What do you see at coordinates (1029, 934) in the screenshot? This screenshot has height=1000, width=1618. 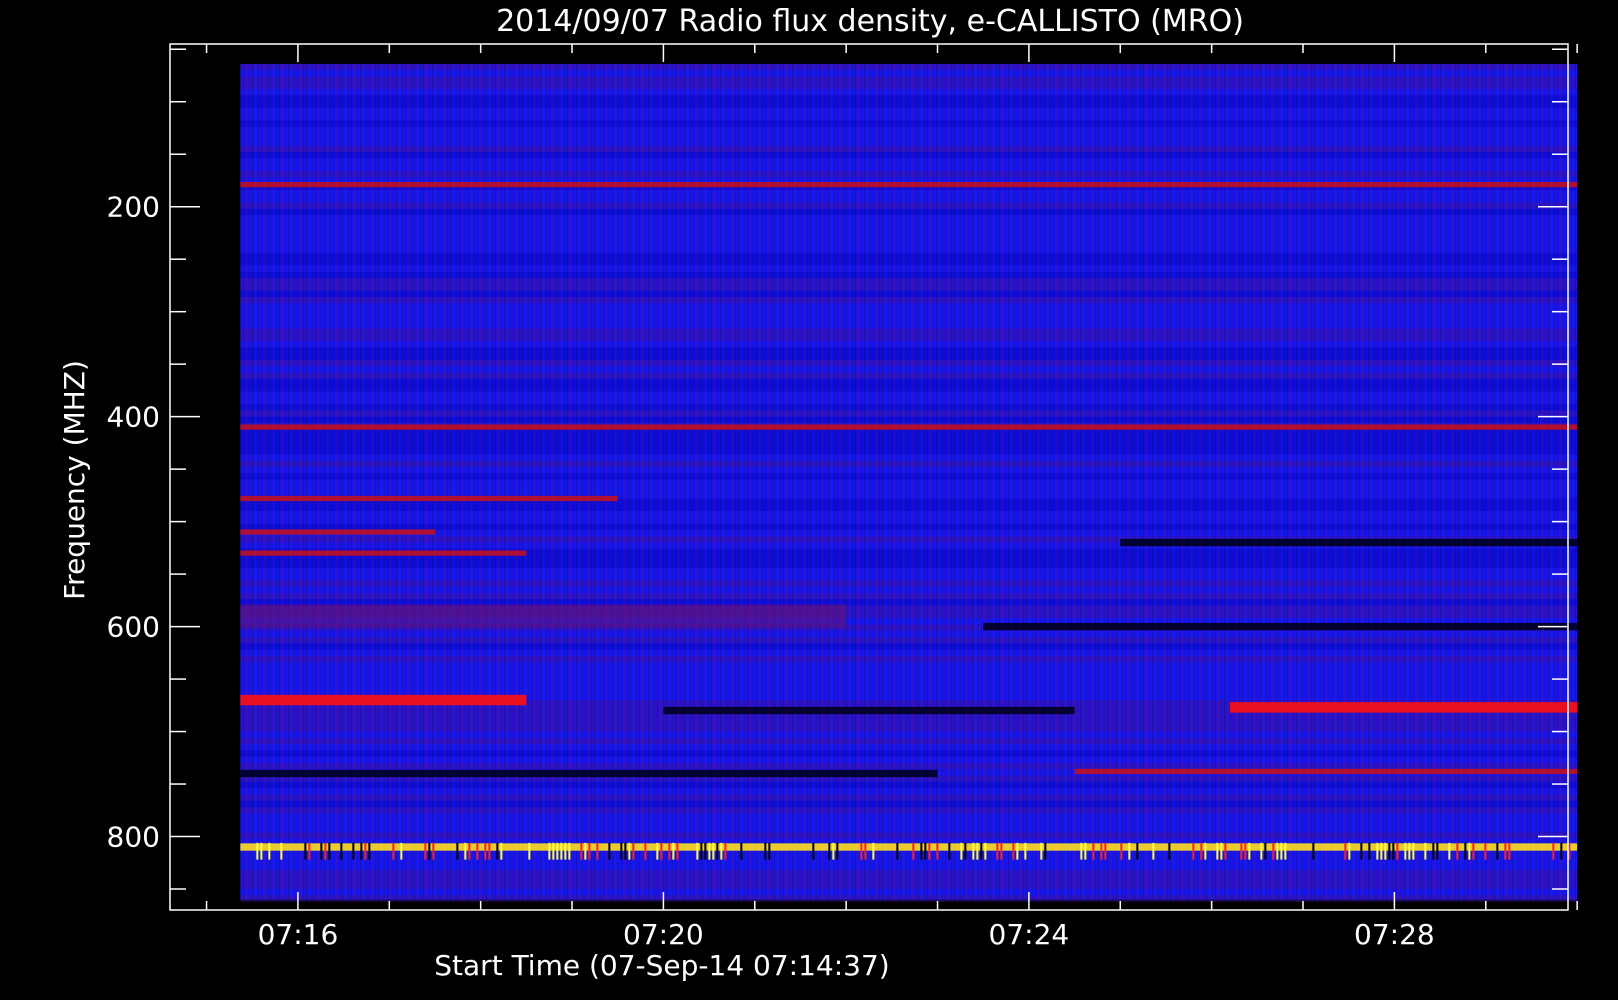 I see `x-tick-label: 07:24` at bounding box center [1029, 934].